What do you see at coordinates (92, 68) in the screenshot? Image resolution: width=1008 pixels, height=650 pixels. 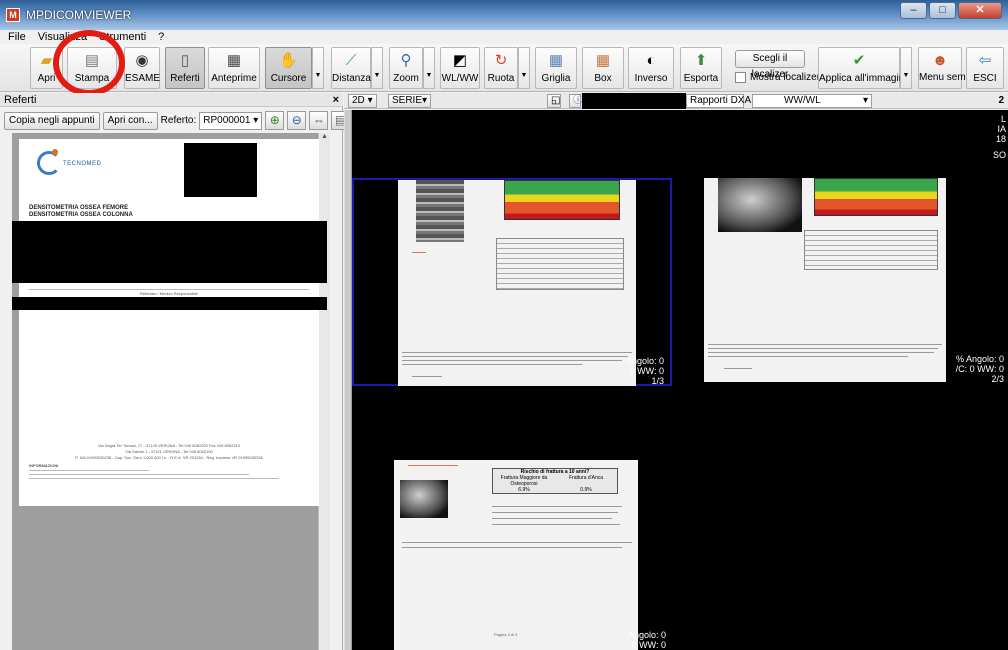 I see `print-button: ▤ Stampa` at bounding box center [92, 68].